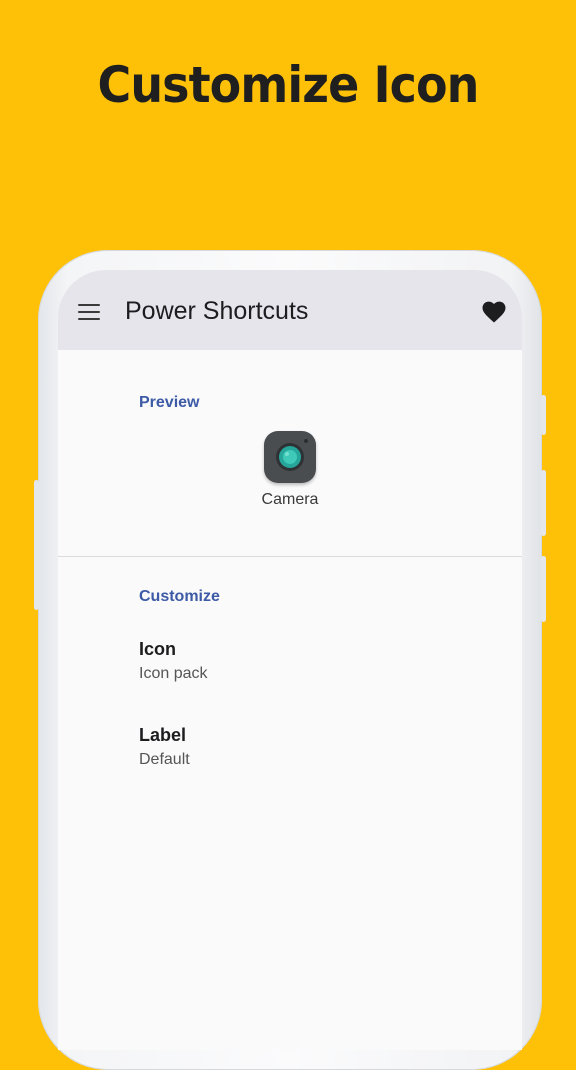 The image size is (576, 1070). I want to click on customize-icon-row: Icon Icon pack, so click(290, 669).